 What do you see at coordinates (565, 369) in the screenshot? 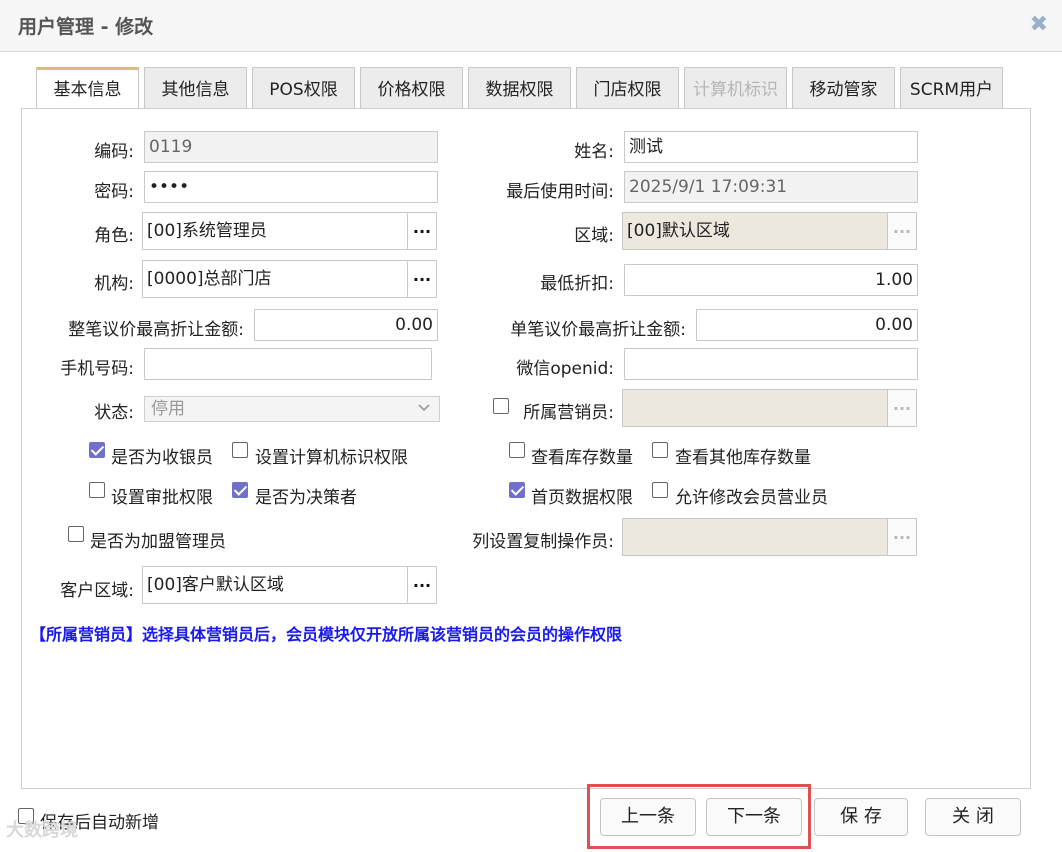
I see `wechat-label: 微信openid:` at bounding box center [565, 369].